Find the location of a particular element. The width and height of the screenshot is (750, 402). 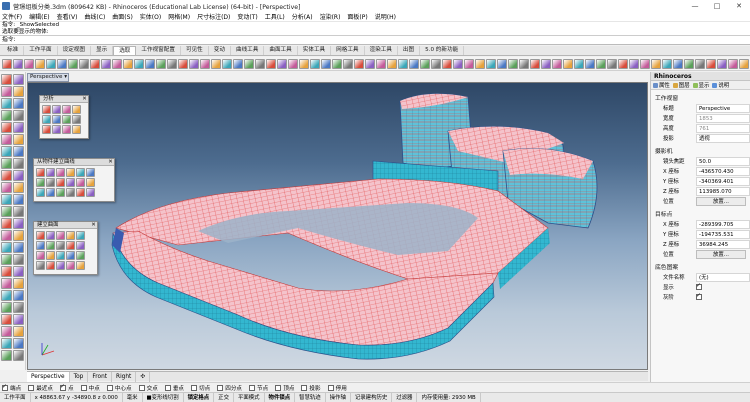

tab-layers: 图层 is located at coordinates (681, 85).